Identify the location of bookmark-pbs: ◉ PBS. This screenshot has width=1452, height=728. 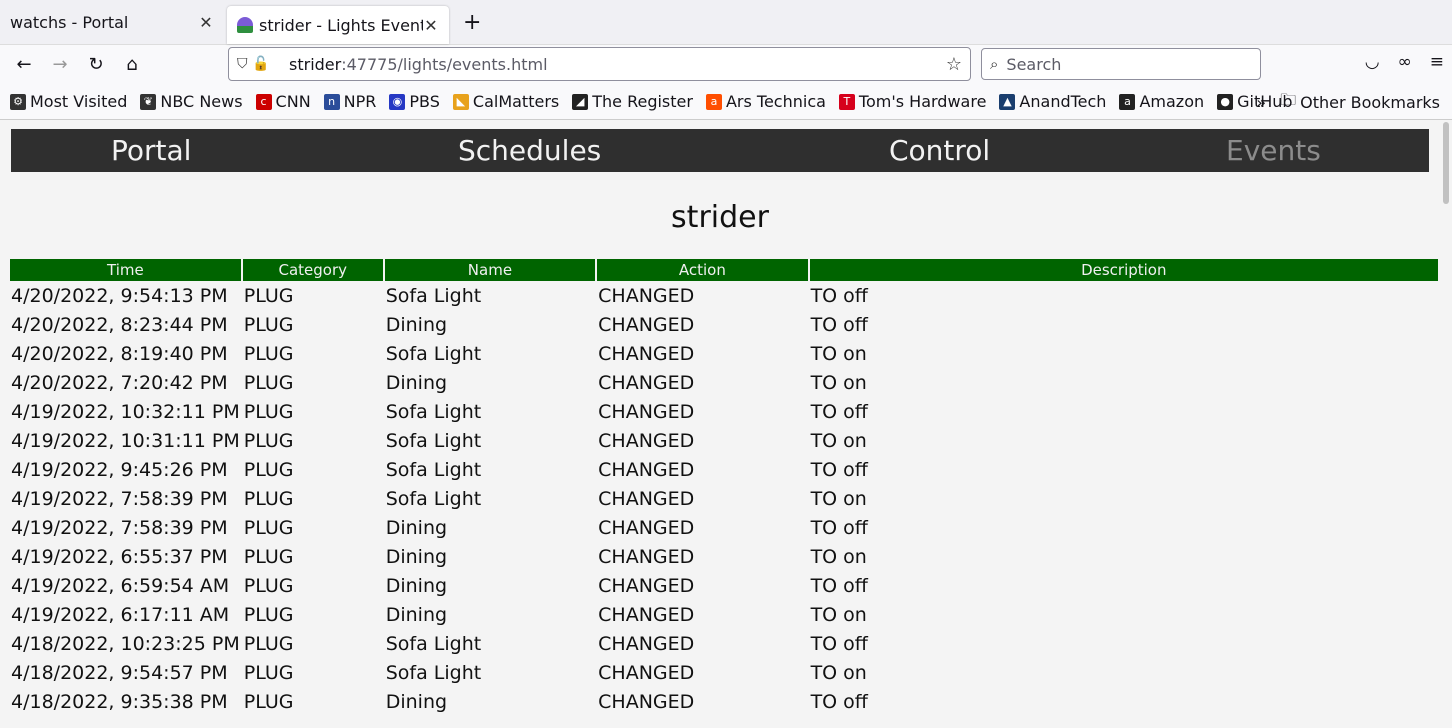
(414, 101).